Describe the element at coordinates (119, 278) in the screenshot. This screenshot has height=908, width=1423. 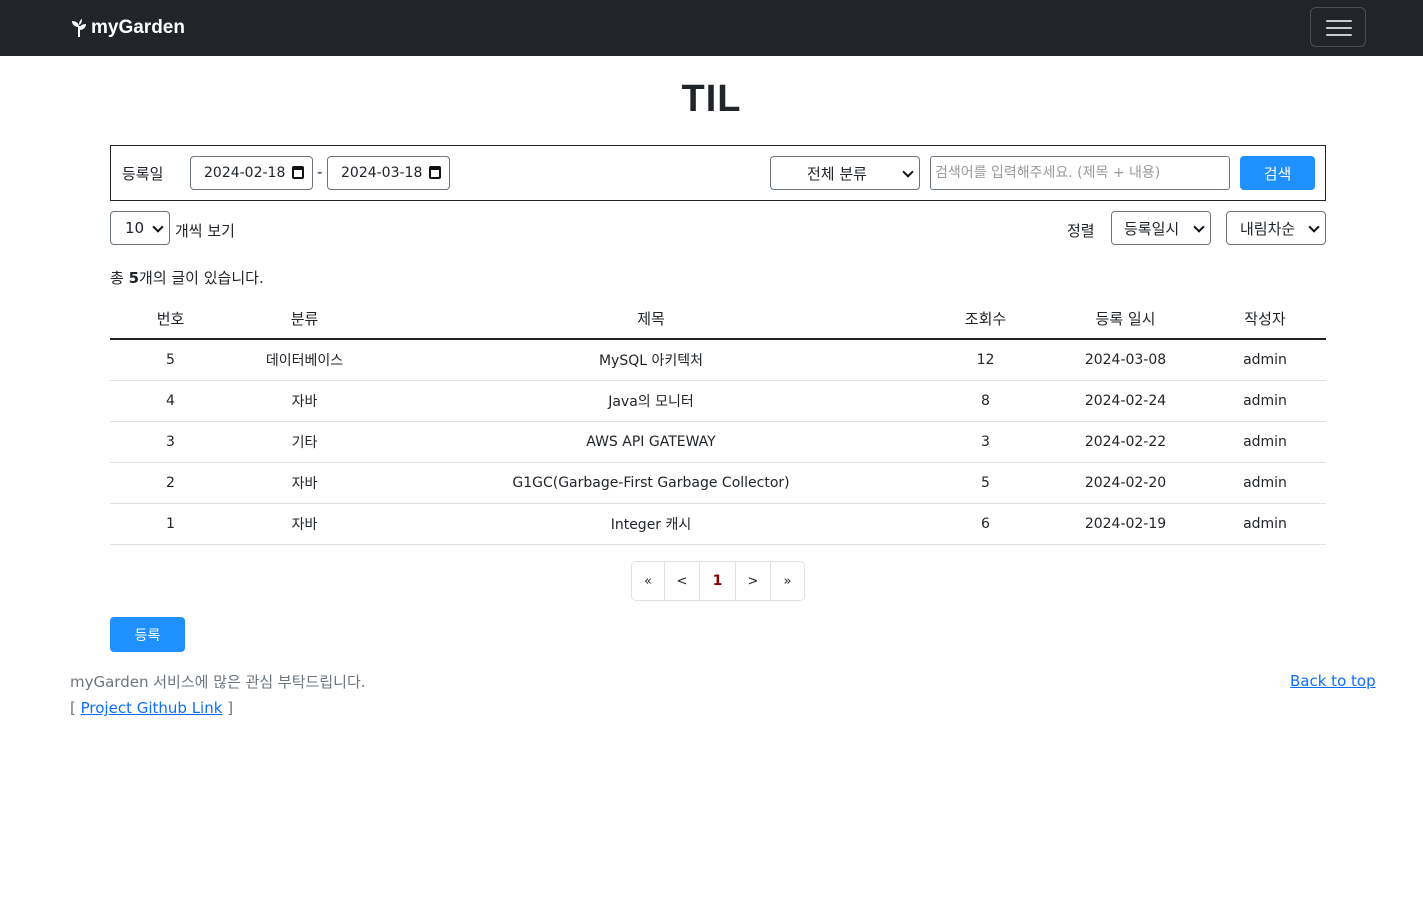
I see `total-prefix: 총` at that location.